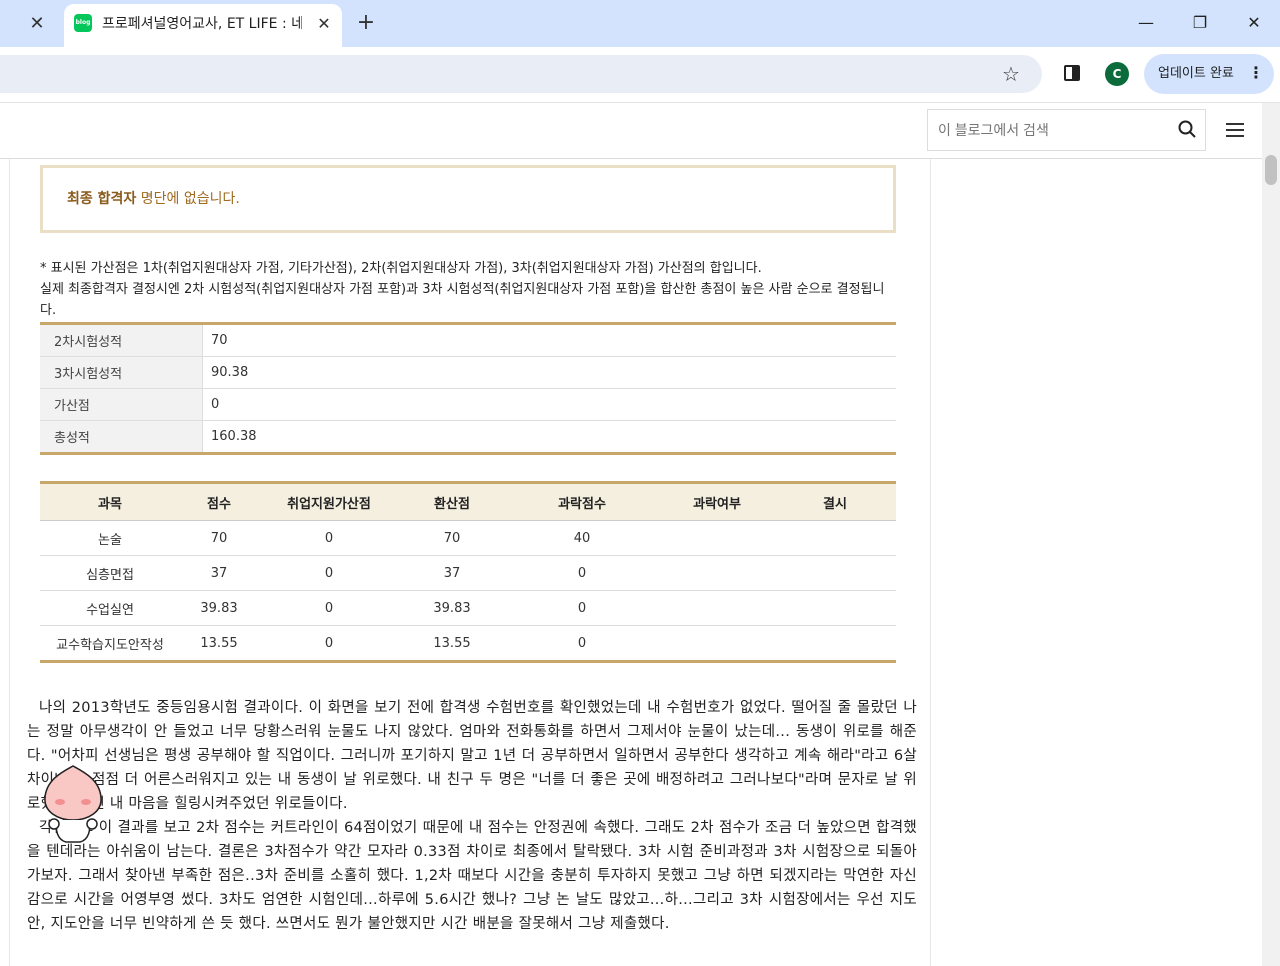 Image resolution: width=1280 pixels, height=966 pixels. I want to click on restore-button: ❐, so click(1200, 23).